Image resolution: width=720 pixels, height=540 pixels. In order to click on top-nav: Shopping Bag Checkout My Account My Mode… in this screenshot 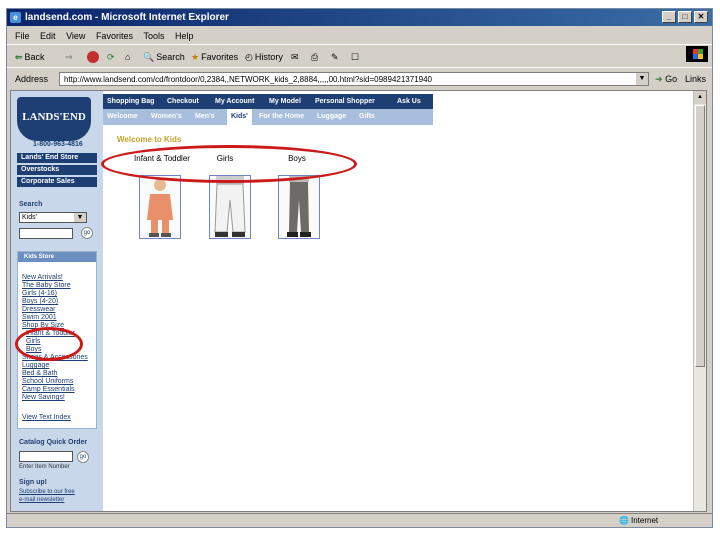, I will do `click(268, 101)`.